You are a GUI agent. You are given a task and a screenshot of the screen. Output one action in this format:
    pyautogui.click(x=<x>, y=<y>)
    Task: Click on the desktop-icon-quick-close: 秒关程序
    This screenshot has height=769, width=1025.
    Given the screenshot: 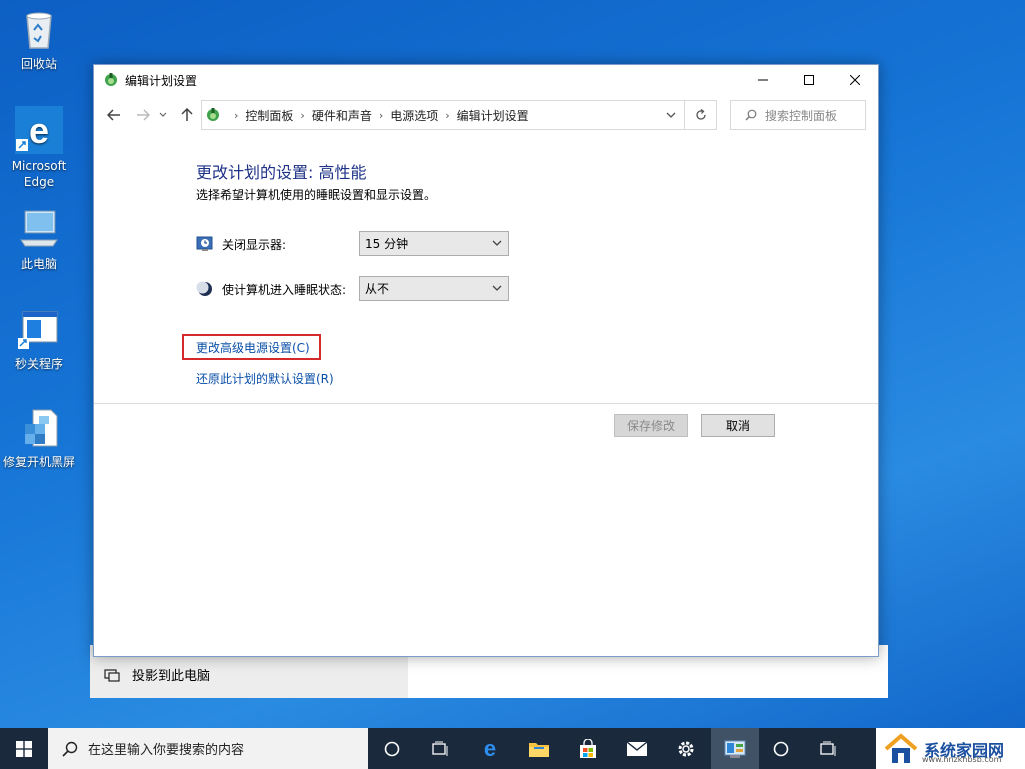 What is the action you would take?
    pyautogui.click(x=39, y=340)
    